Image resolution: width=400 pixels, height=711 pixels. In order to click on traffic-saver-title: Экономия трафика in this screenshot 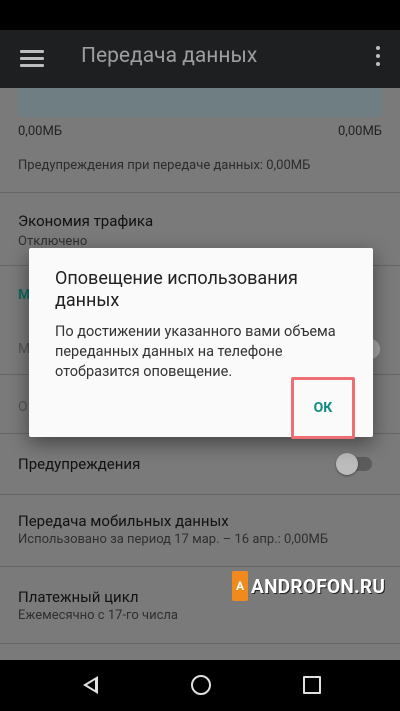, I will do `click(86, 221)`.